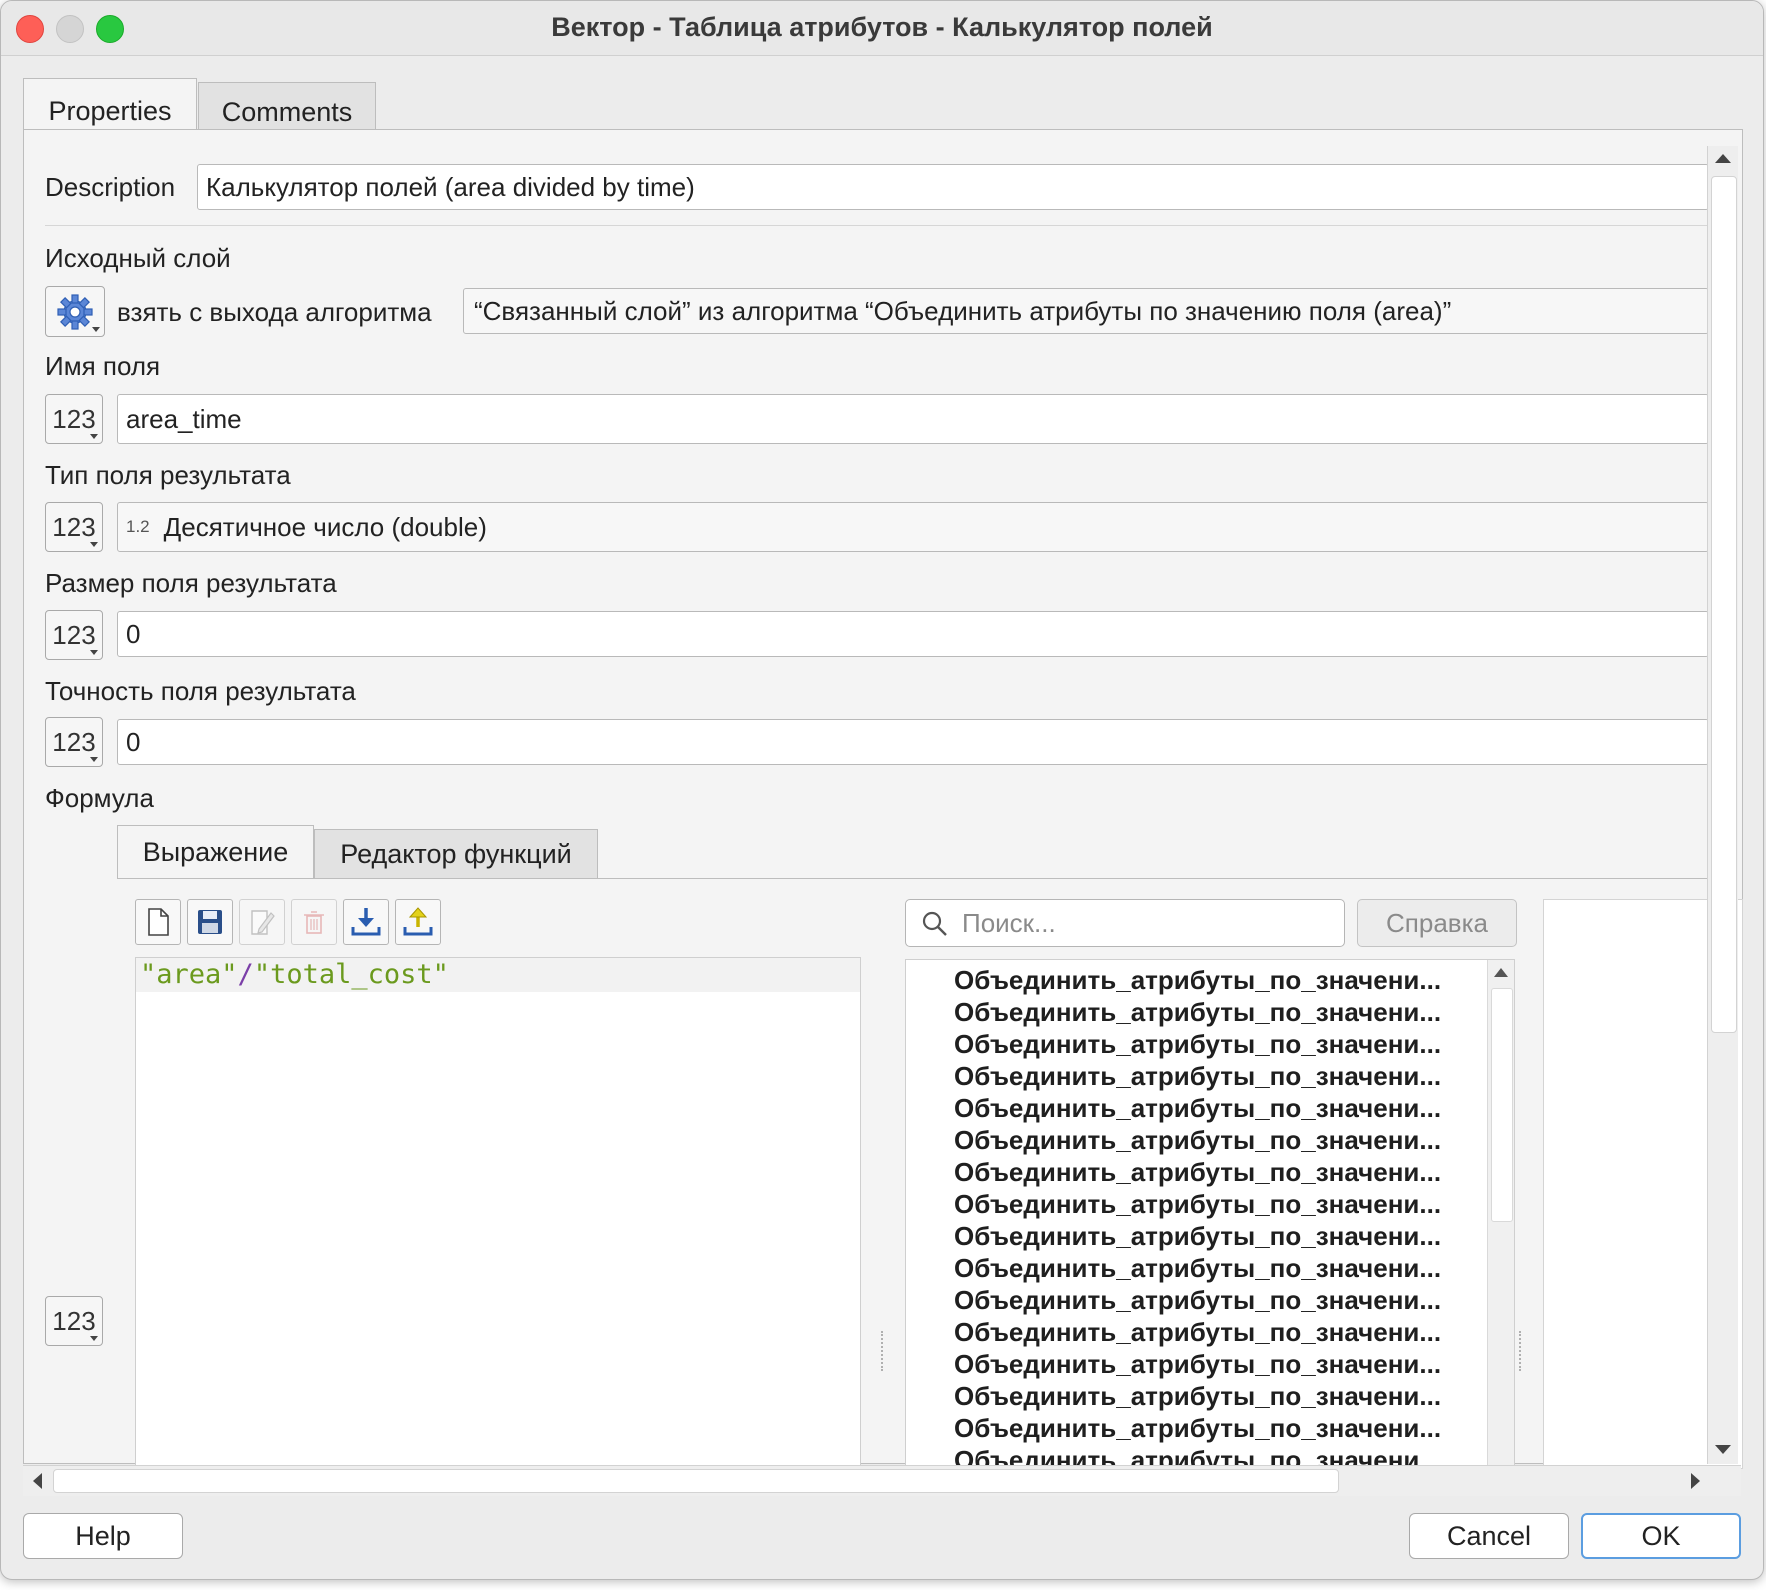 The height and width of the screenshot is (1590, 1766). What do you see at coordinates (498, 1213) in the screenshot?
I see `expression-editor: "area"/"total_cost"` at bounding box center [498, 1213].